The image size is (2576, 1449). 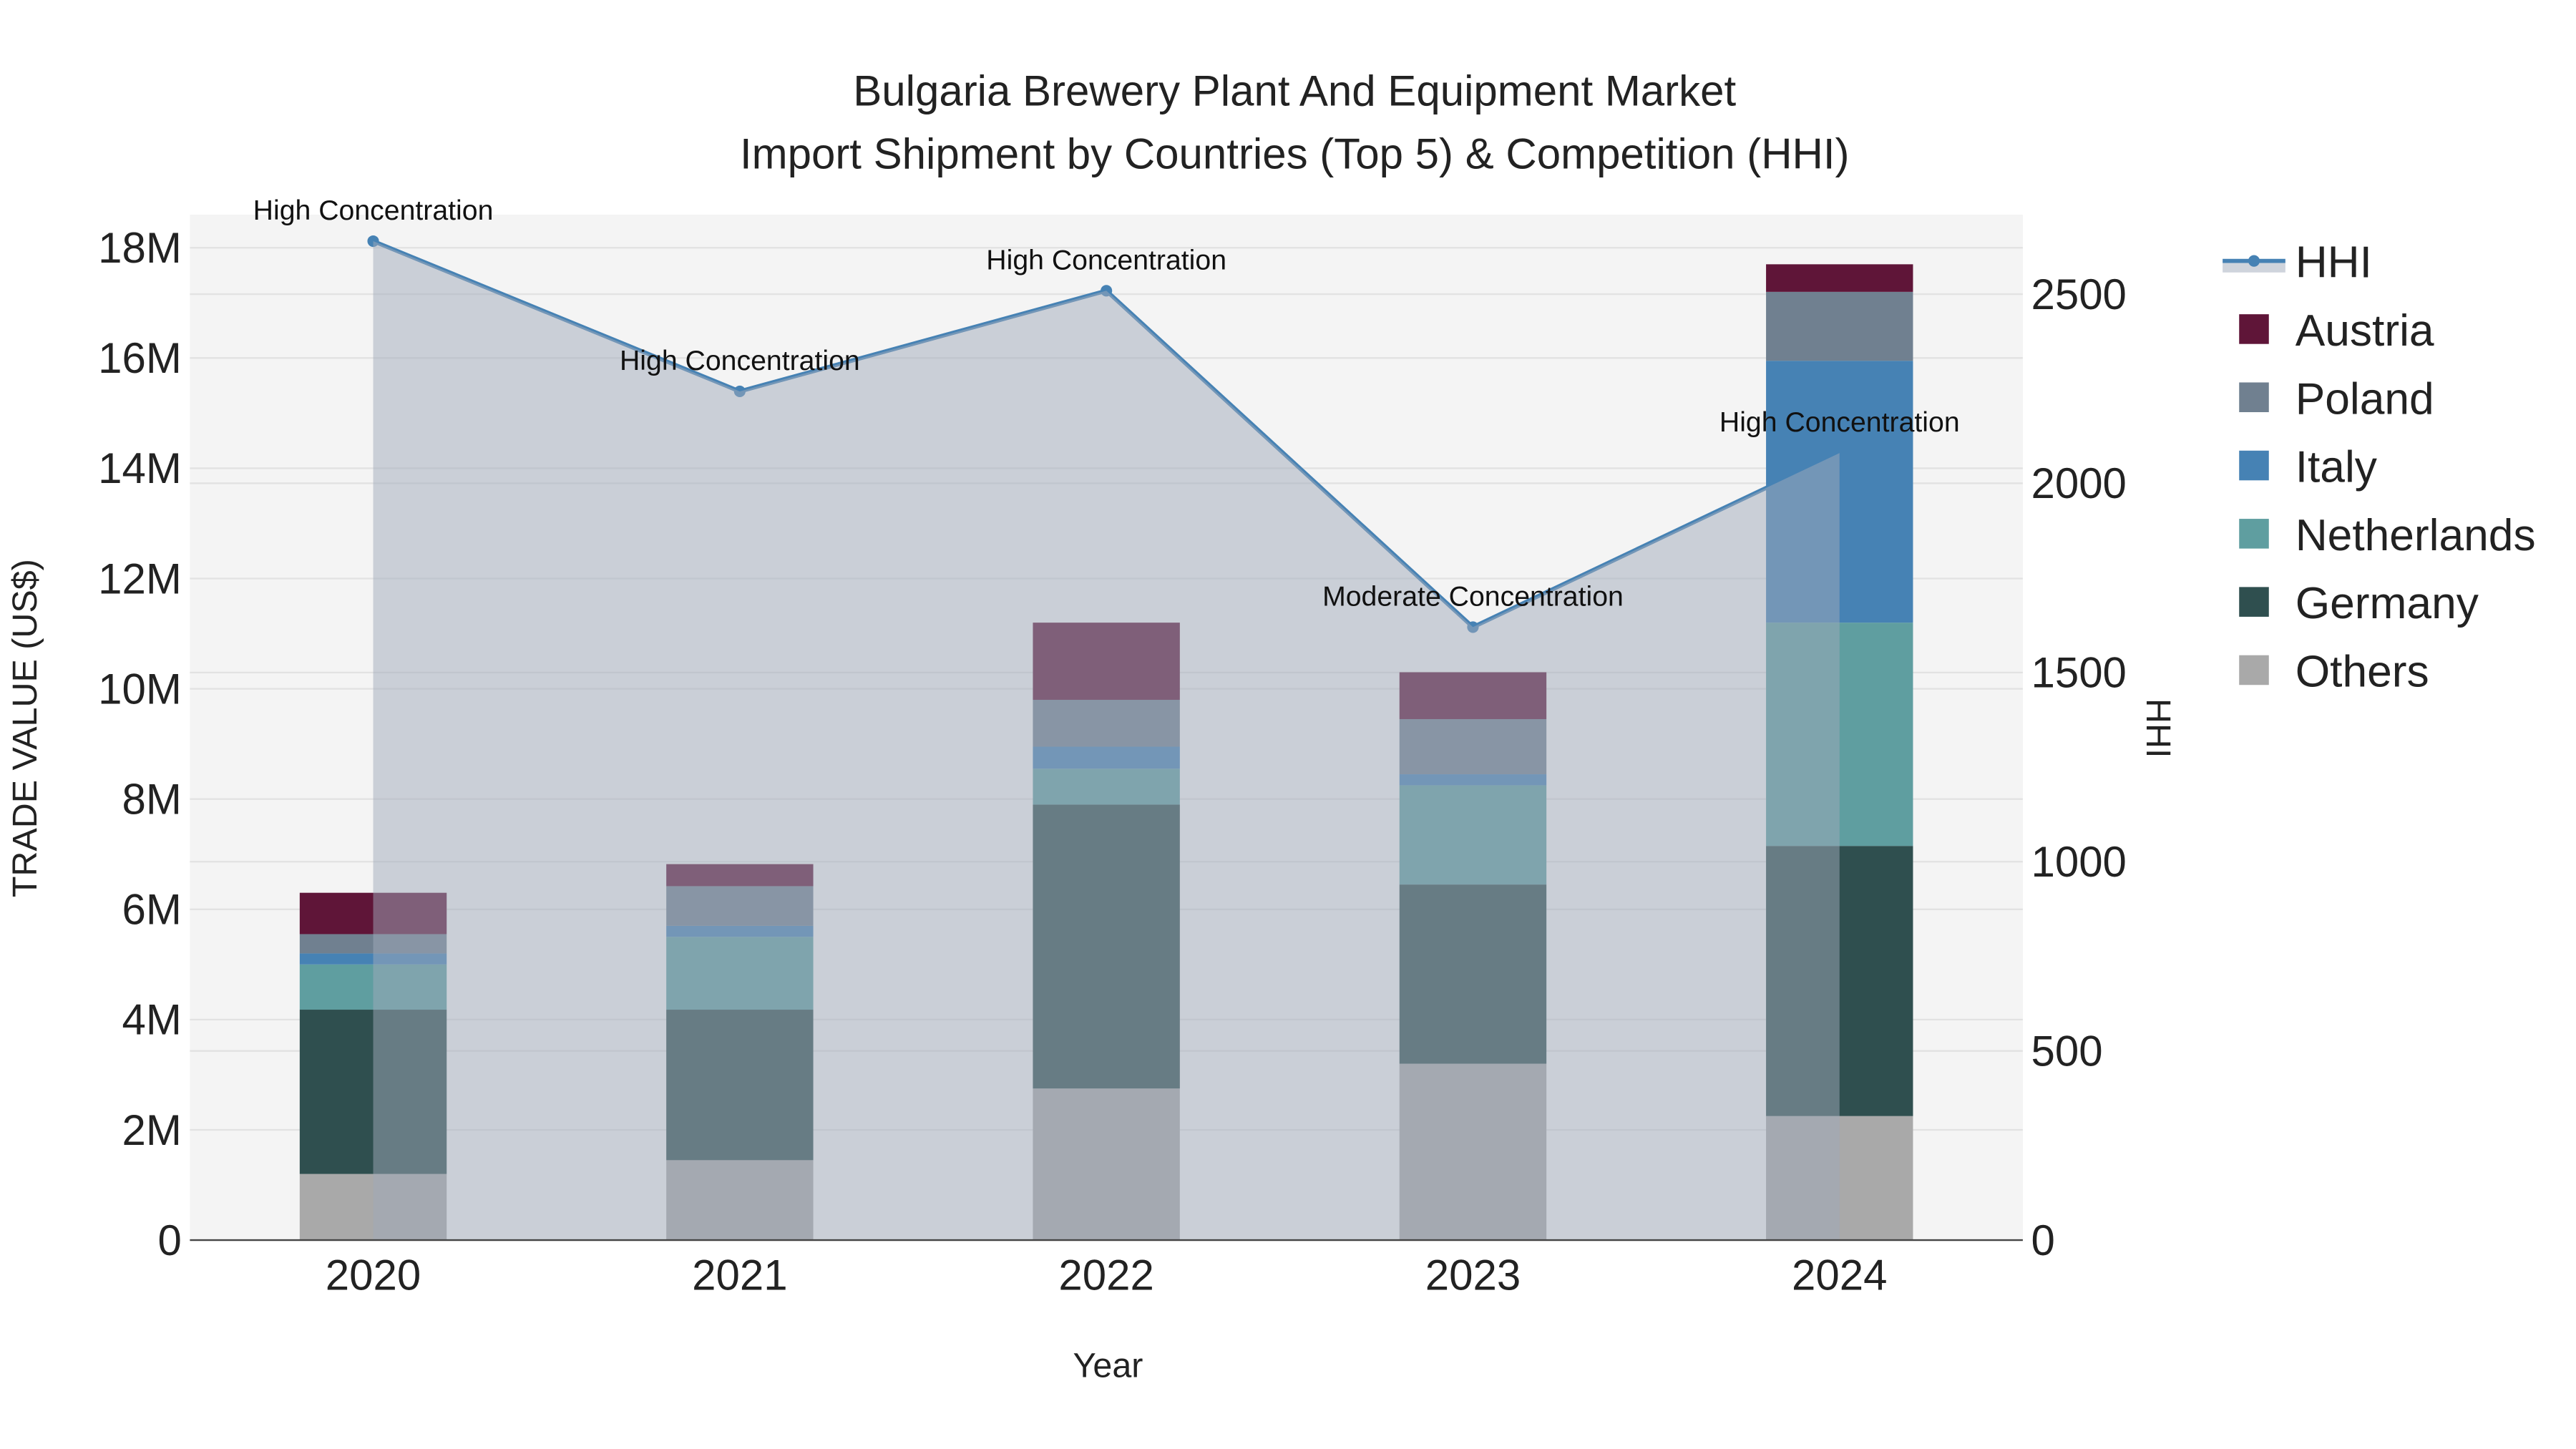 What do you see at coordinates (151, 1130) in the screenshot?
I see `y-tick-label: 2M` at bounding box center [151, 1130].